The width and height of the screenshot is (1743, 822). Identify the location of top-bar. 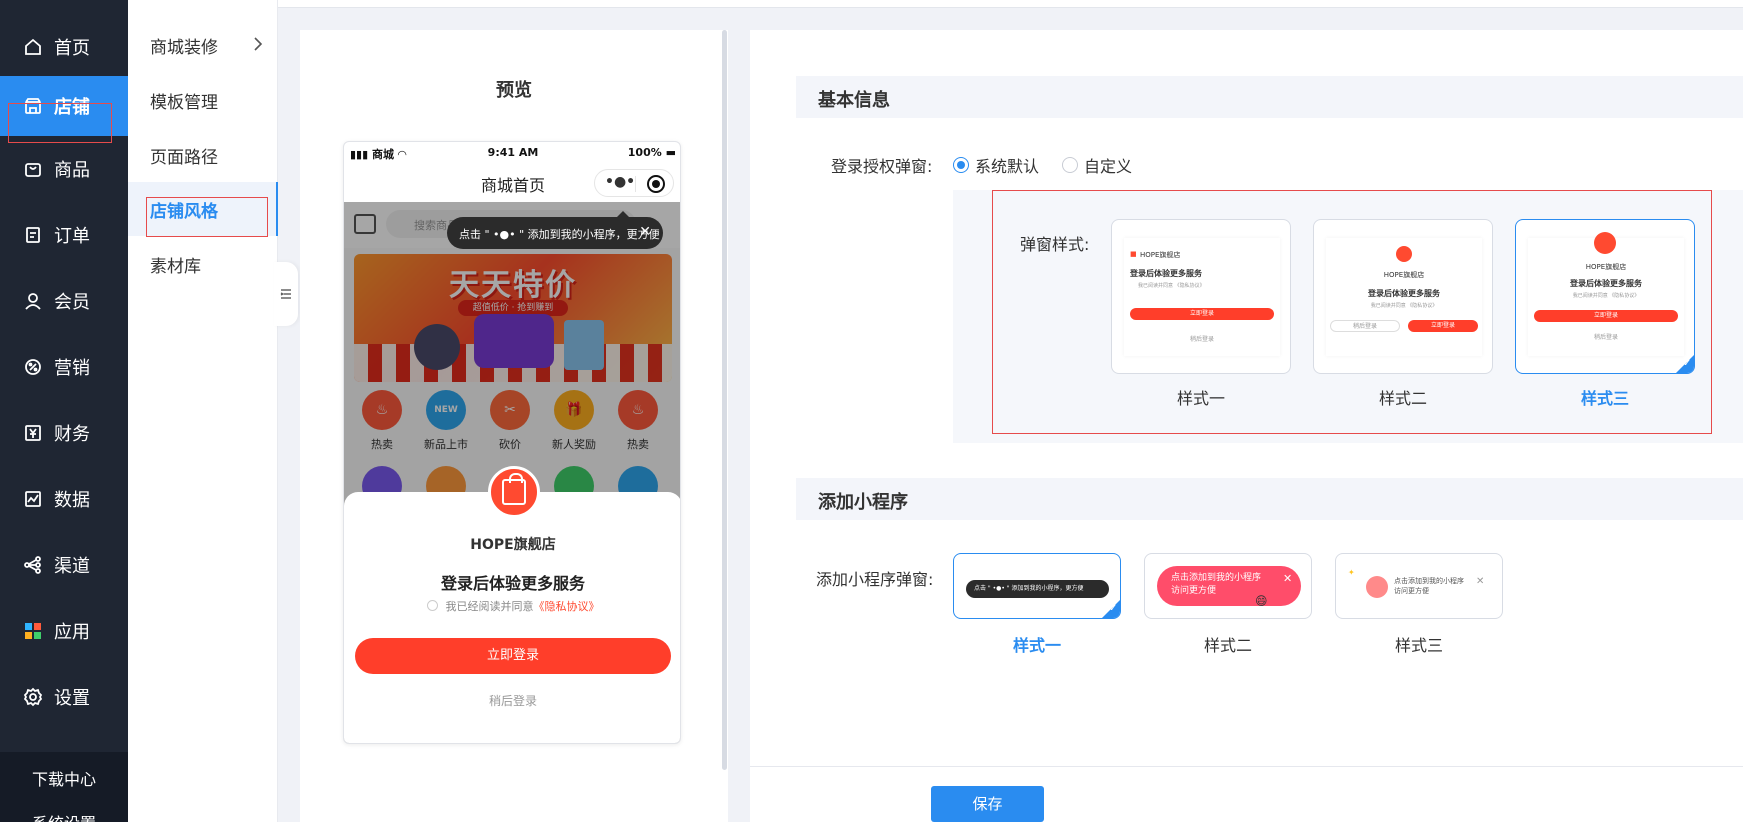
(1010, 4).